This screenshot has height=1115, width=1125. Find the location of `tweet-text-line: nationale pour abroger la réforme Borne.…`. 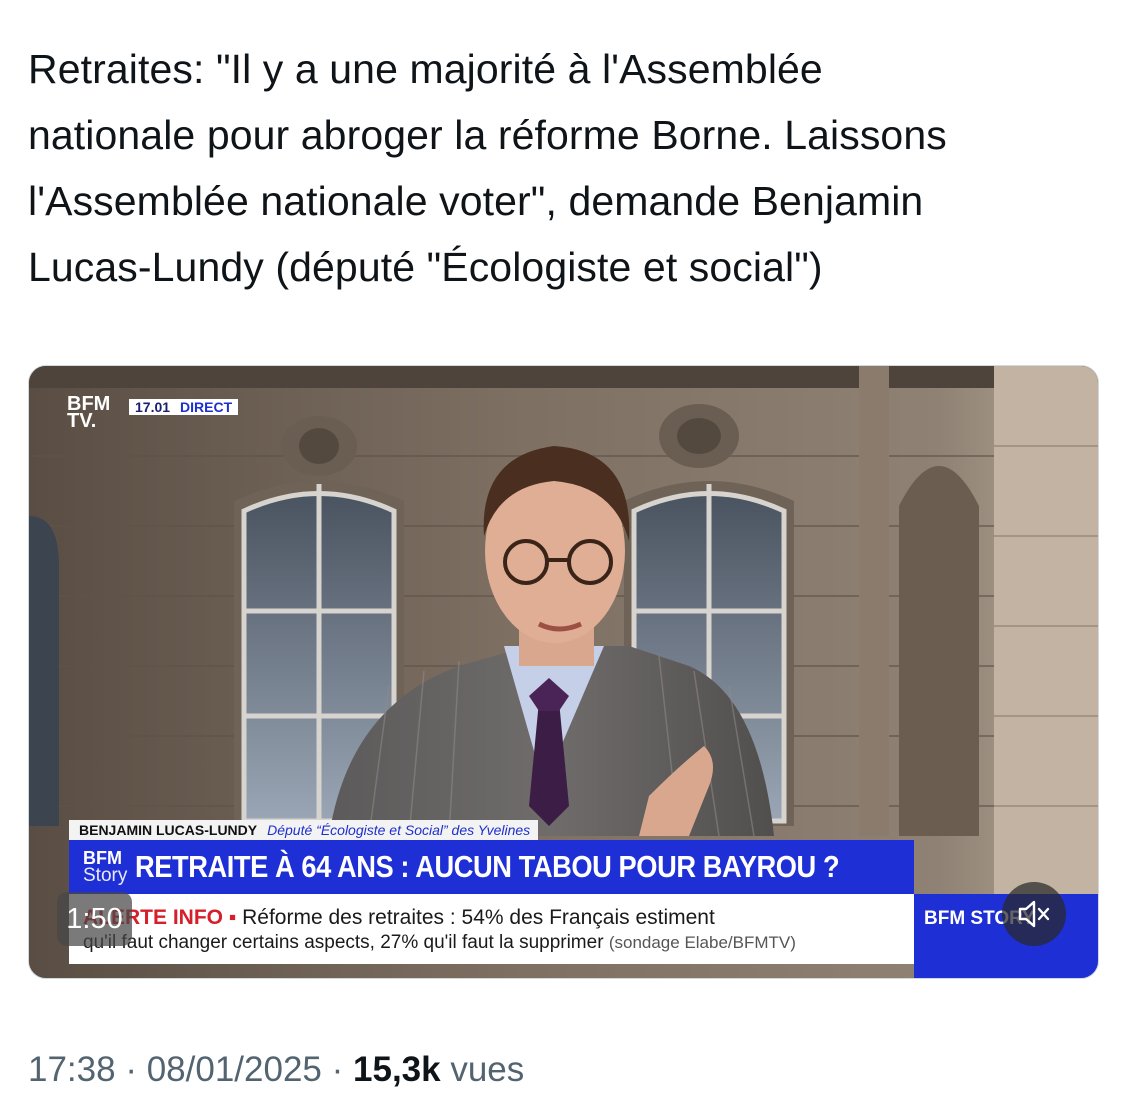

tweet-text-line: nationale pour abroger la réforme Borne.… is located at coordinates (487, 135).